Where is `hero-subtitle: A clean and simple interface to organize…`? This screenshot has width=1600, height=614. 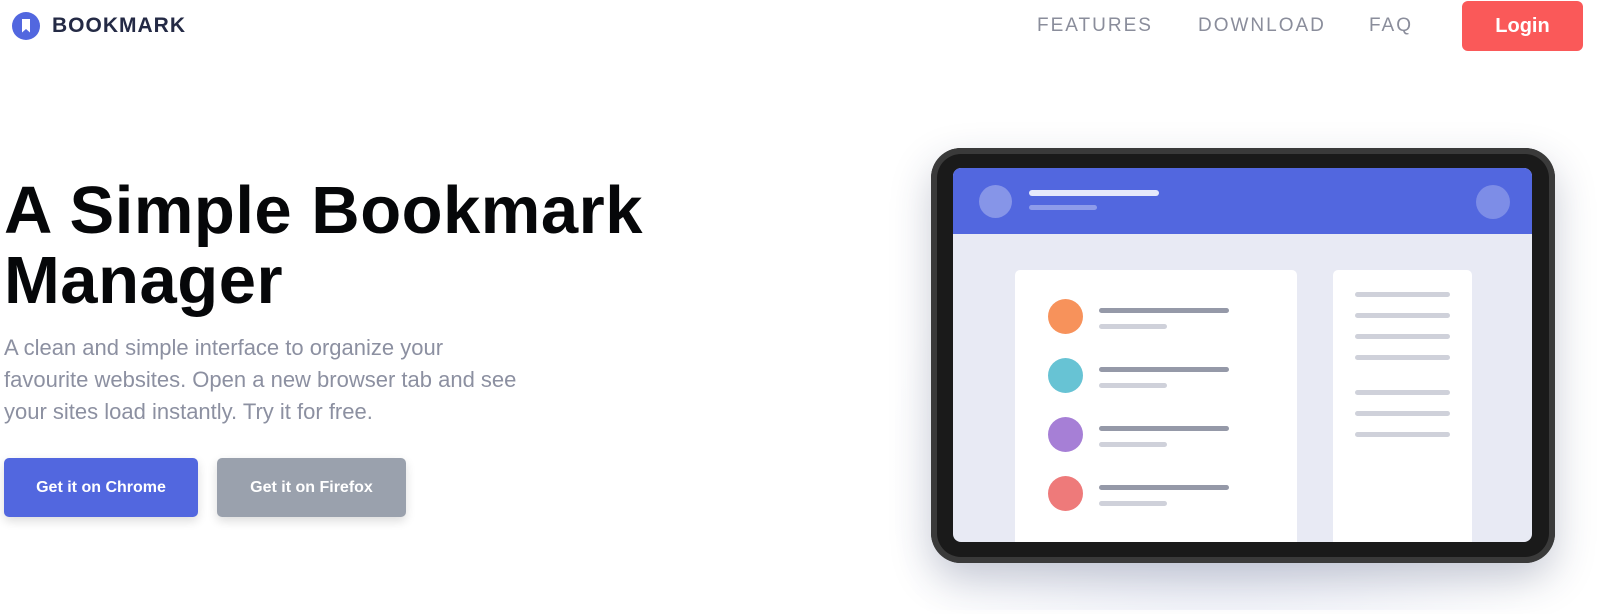 hero-subtitle: A clean and simple interface to organize… is located at coordinates (260, 379).